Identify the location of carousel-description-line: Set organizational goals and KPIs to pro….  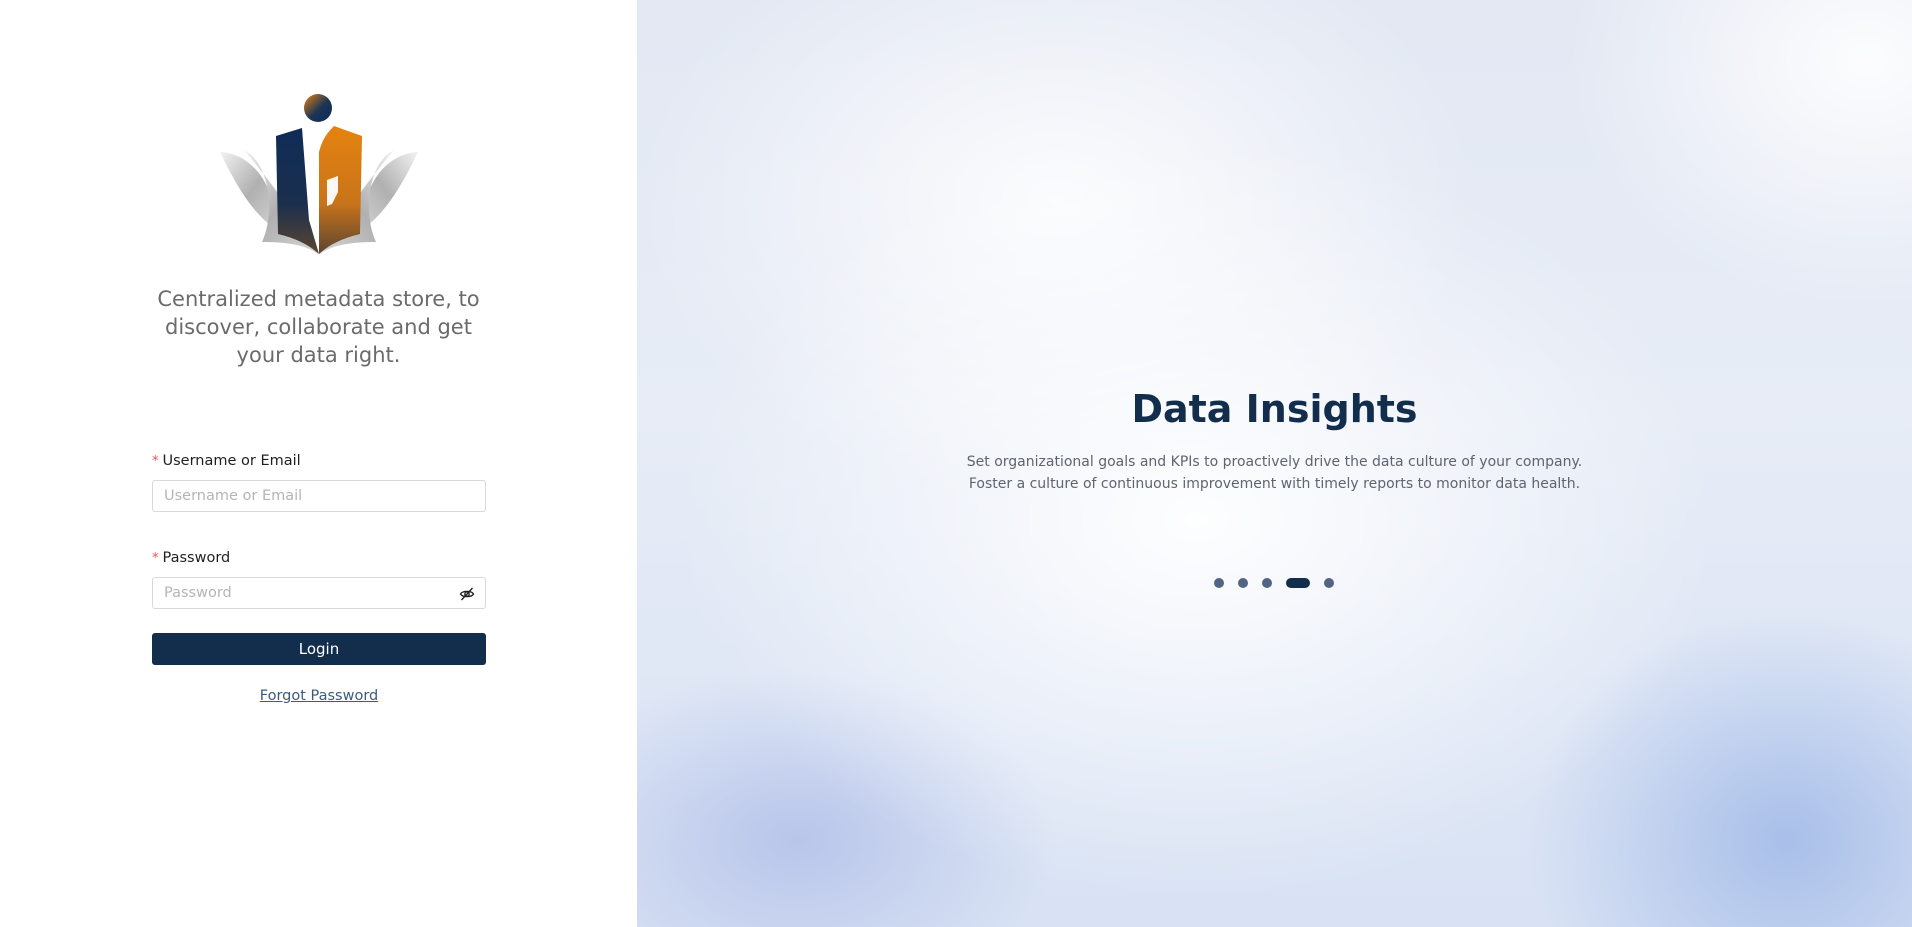
(1274, 462).